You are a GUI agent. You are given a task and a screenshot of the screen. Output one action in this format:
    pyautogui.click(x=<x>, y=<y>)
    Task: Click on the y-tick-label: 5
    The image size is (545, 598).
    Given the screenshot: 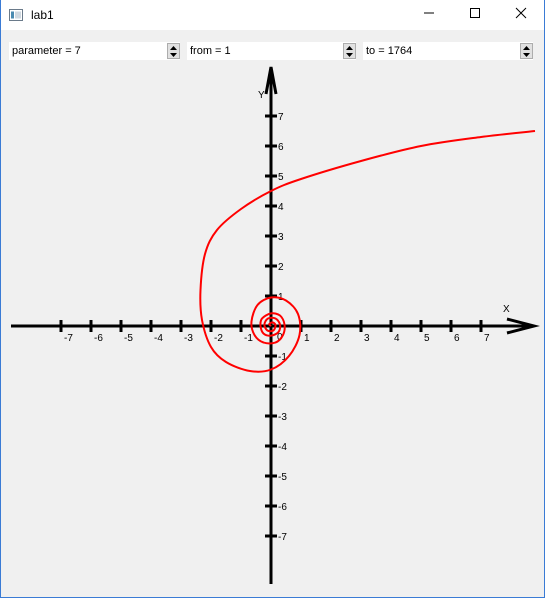 What is the action you would take?
    pyautogui.click(x=281, y=177)
    